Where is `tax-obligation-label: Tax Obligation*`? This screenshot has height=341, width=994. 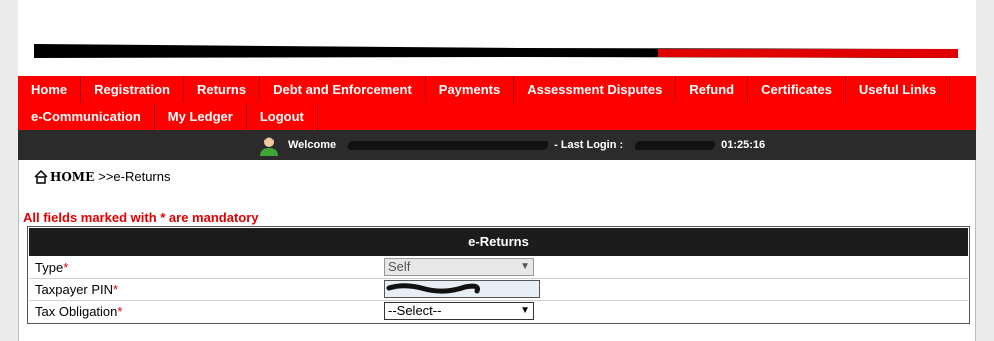 tax-obligation-label: Tax Obligation* is located at coordinates (79, 311).